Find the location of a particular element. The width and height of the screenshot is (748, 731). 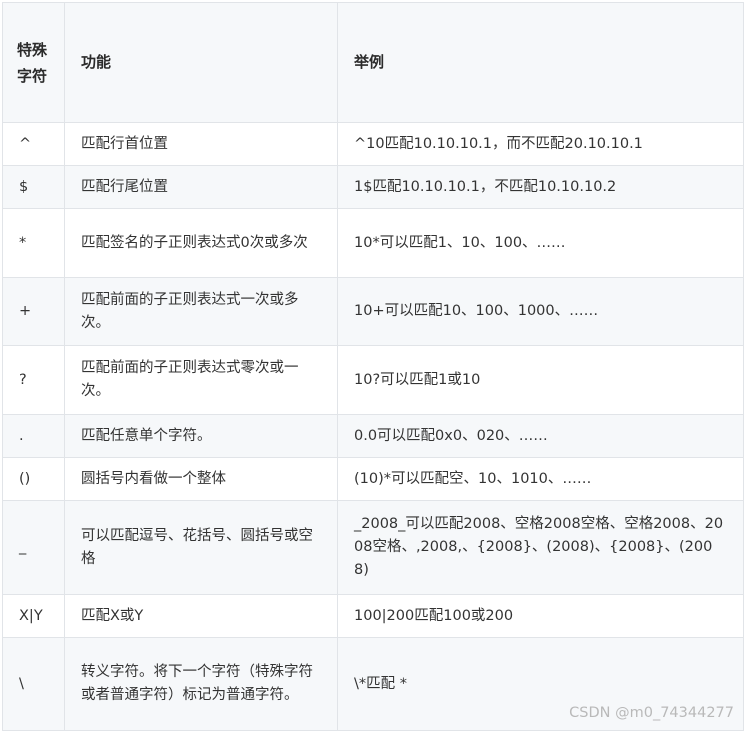

table-row: X|Y 匹配X或Y 100|200匹配100或200 is located at coordinates (373, 616).